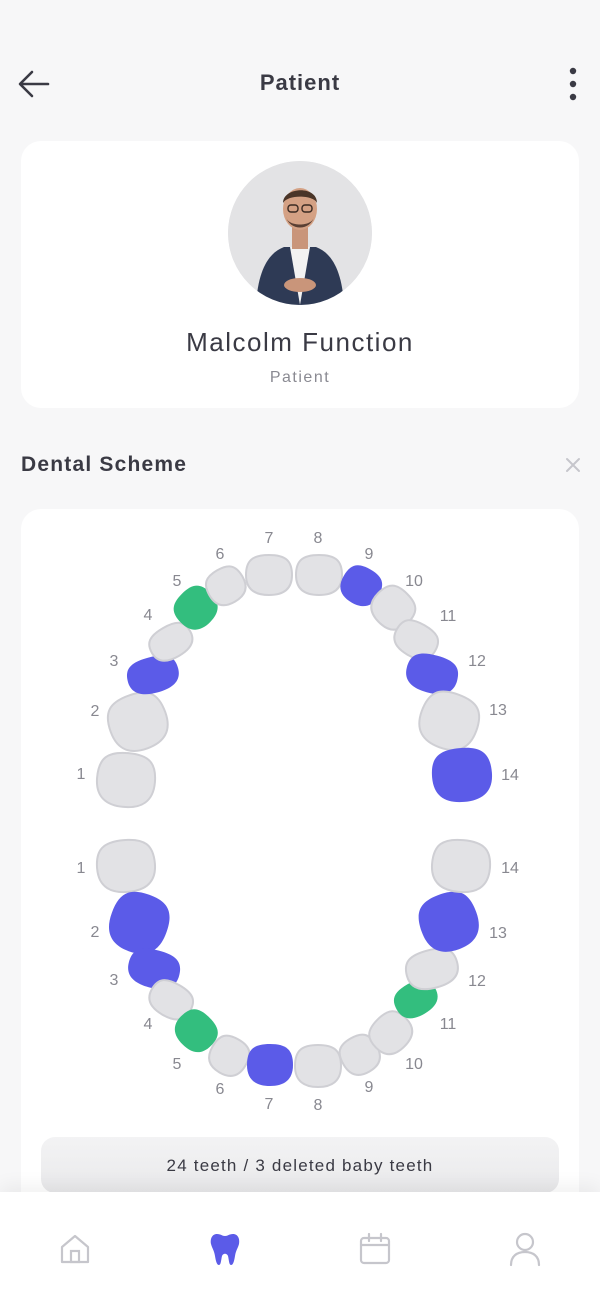  Describe the element at coordinates (448, 616) in the screenshot. I see `upper-tooth-label-11: 11` at that location.